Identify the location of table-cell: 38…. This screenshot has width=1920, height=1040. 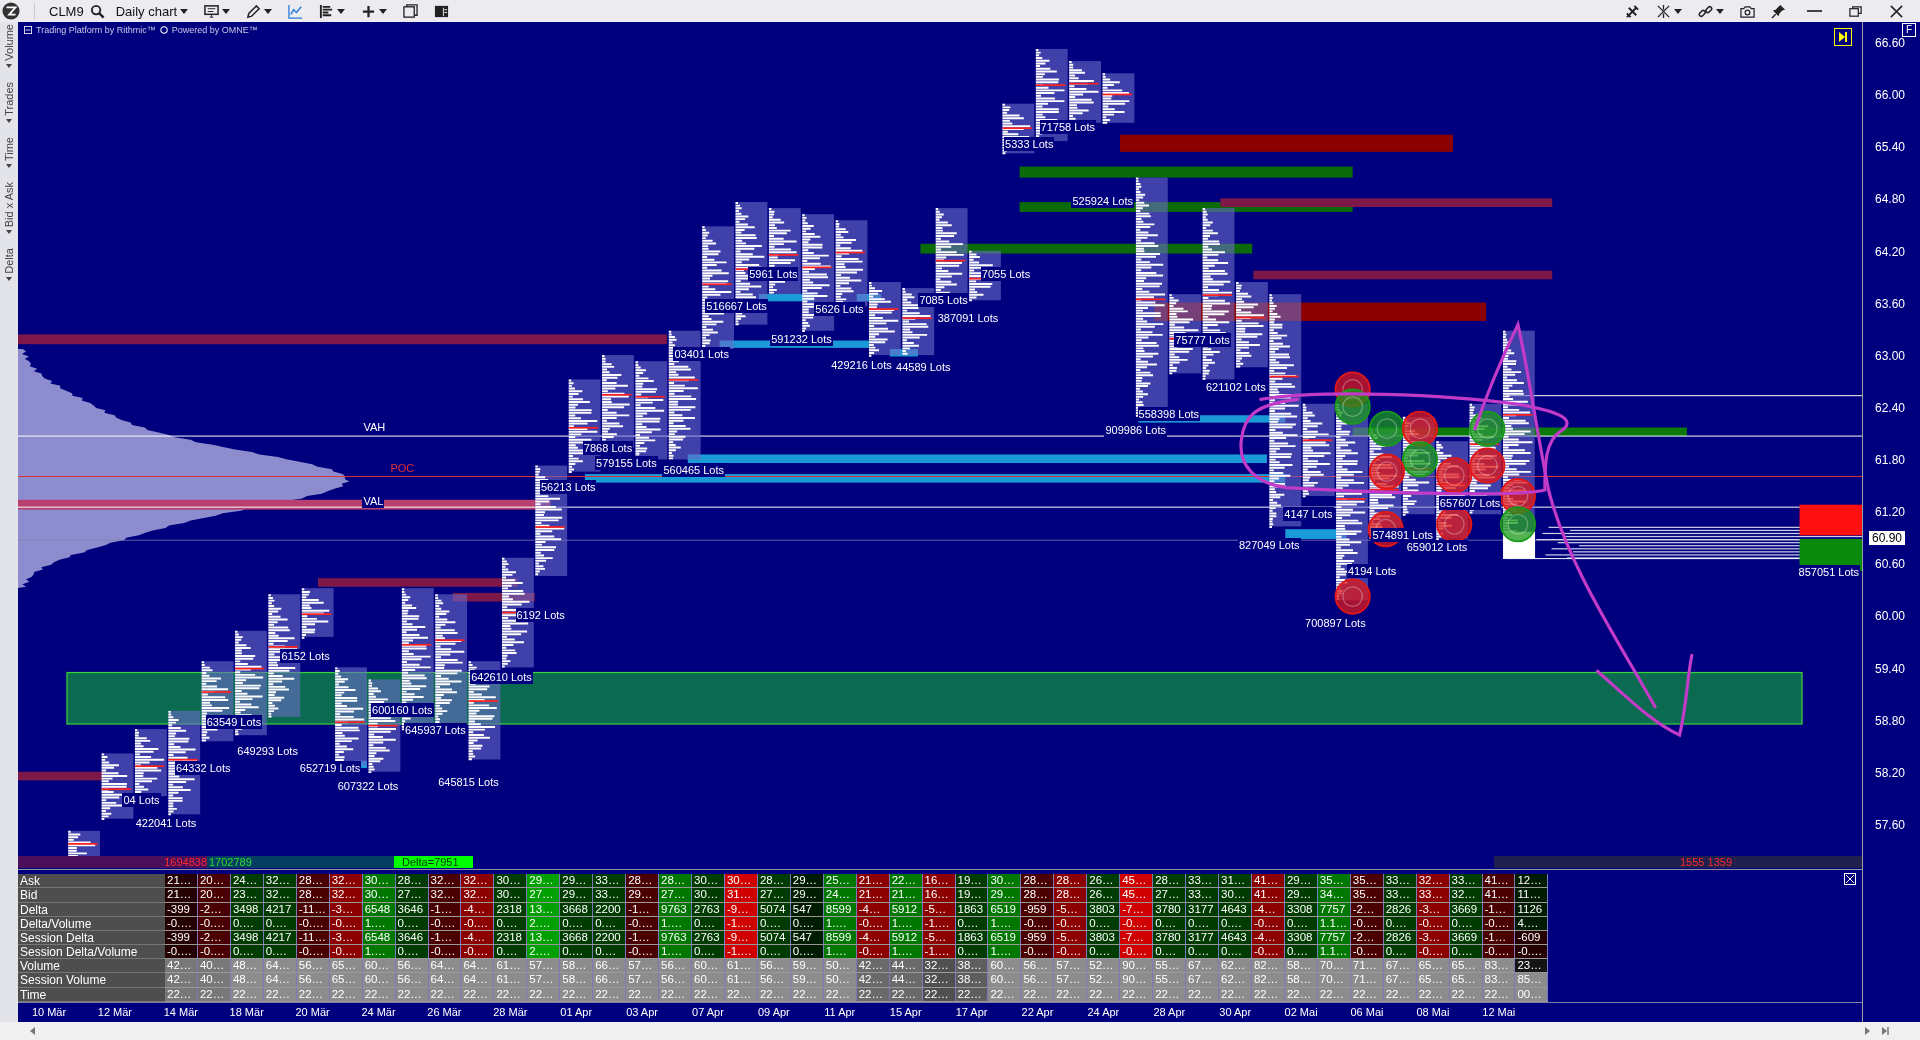
(972, 966).